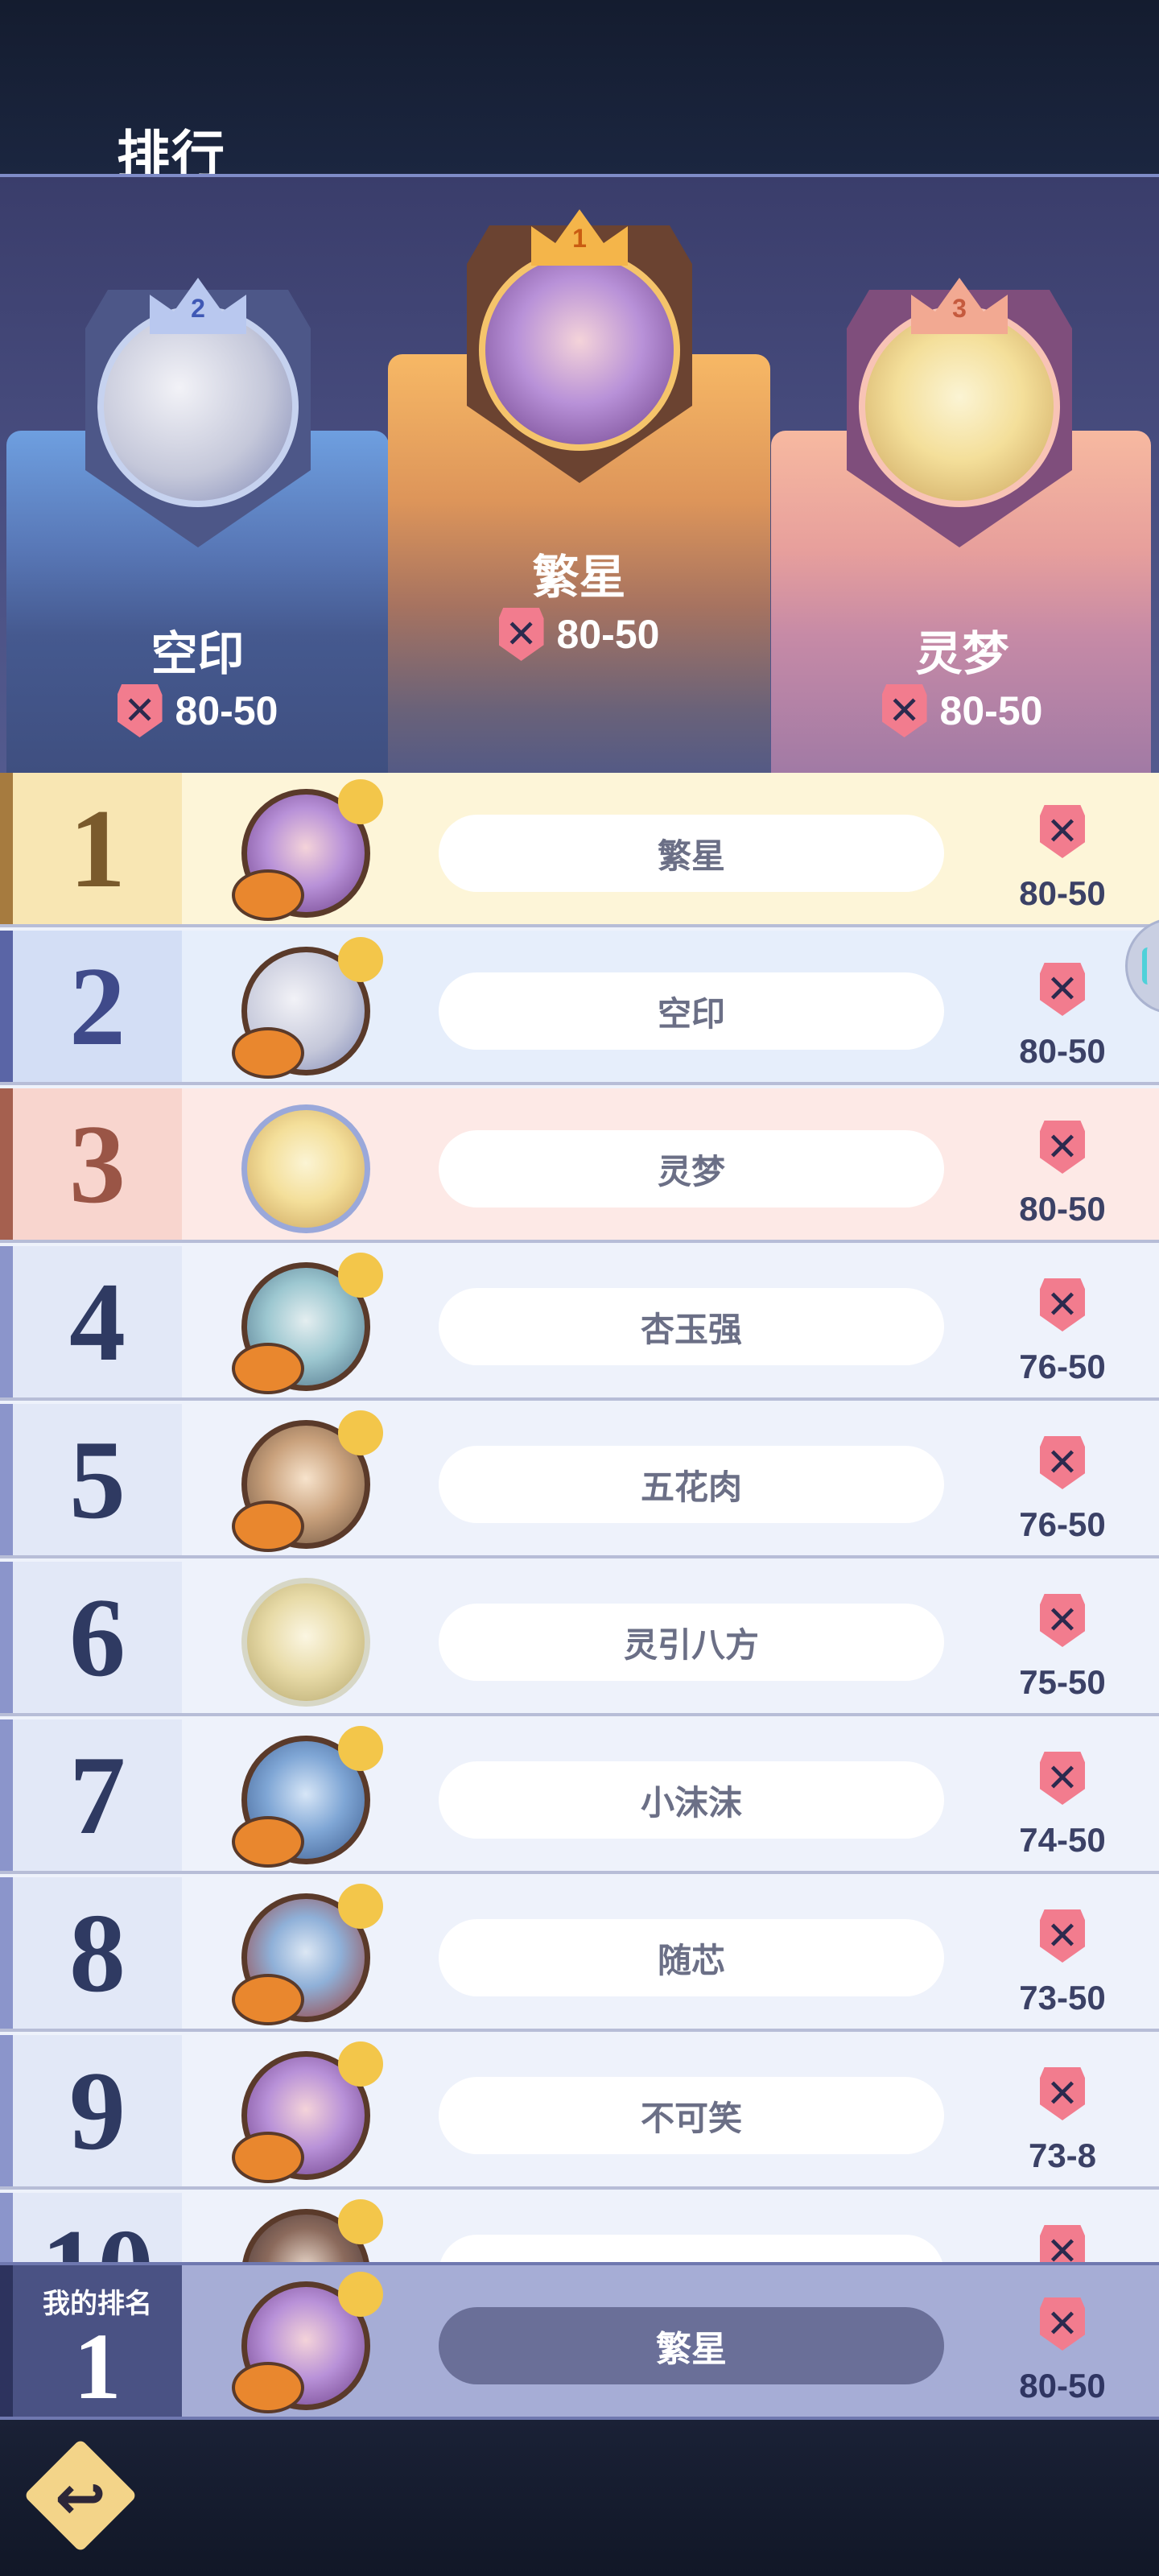  What do you see at coordinates (579, 1639) in the screenshot?
I see `ranking-row: 6 灵引八方 ✕ 75-50` at bounding box center [579, 1639].